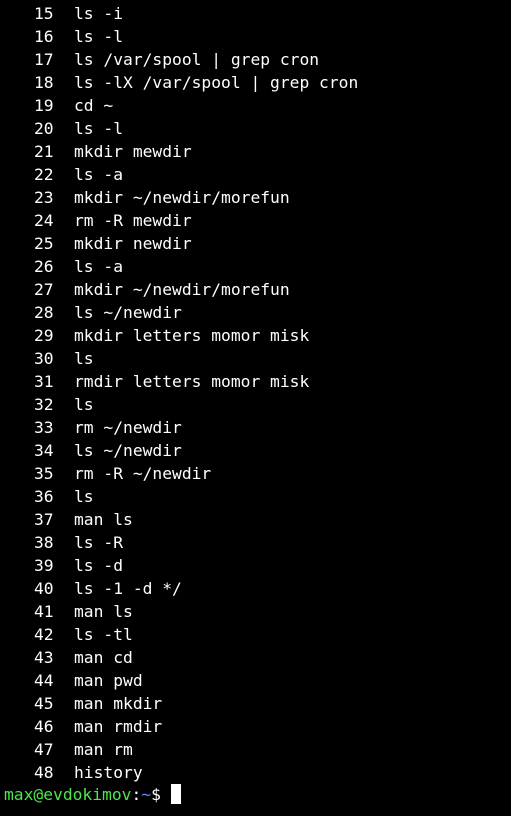  Describe the element at coordinates (181, 519) in the screenshot. I see `history-line: 37 man ls` at that location.